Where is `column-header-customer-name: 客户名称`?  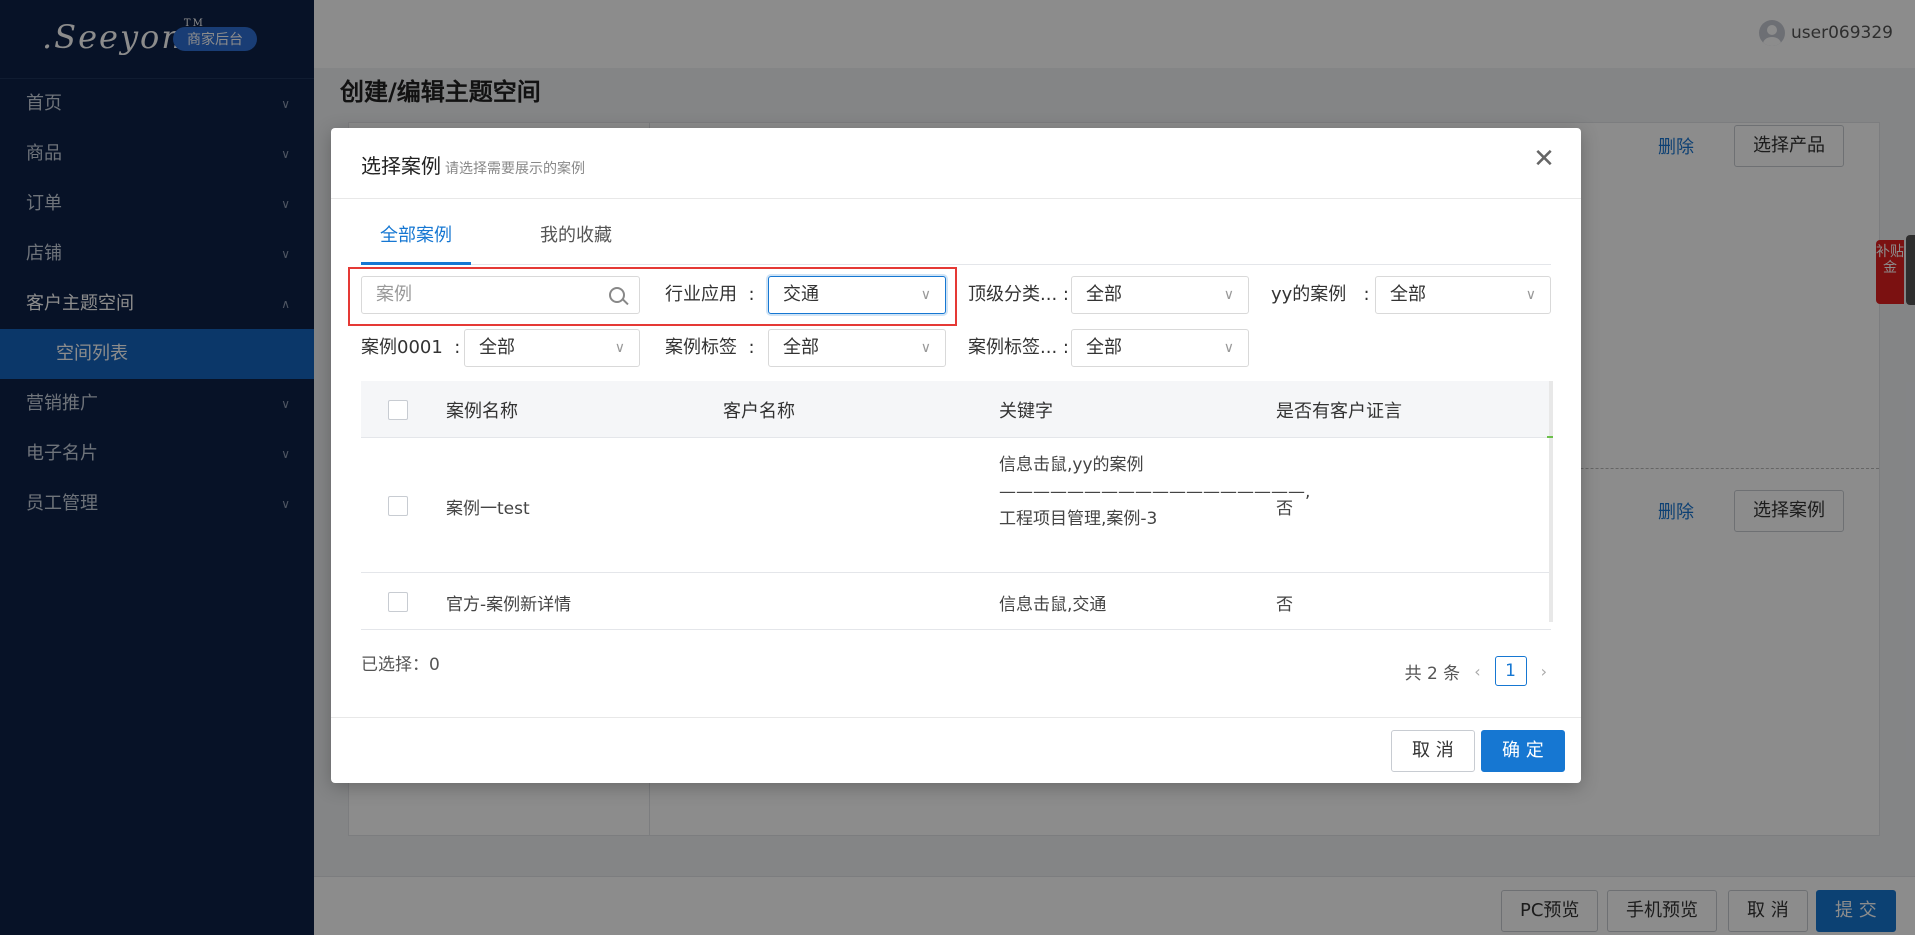
column-header-customer-name: 客户名称 is located at coordinates (759, 411).